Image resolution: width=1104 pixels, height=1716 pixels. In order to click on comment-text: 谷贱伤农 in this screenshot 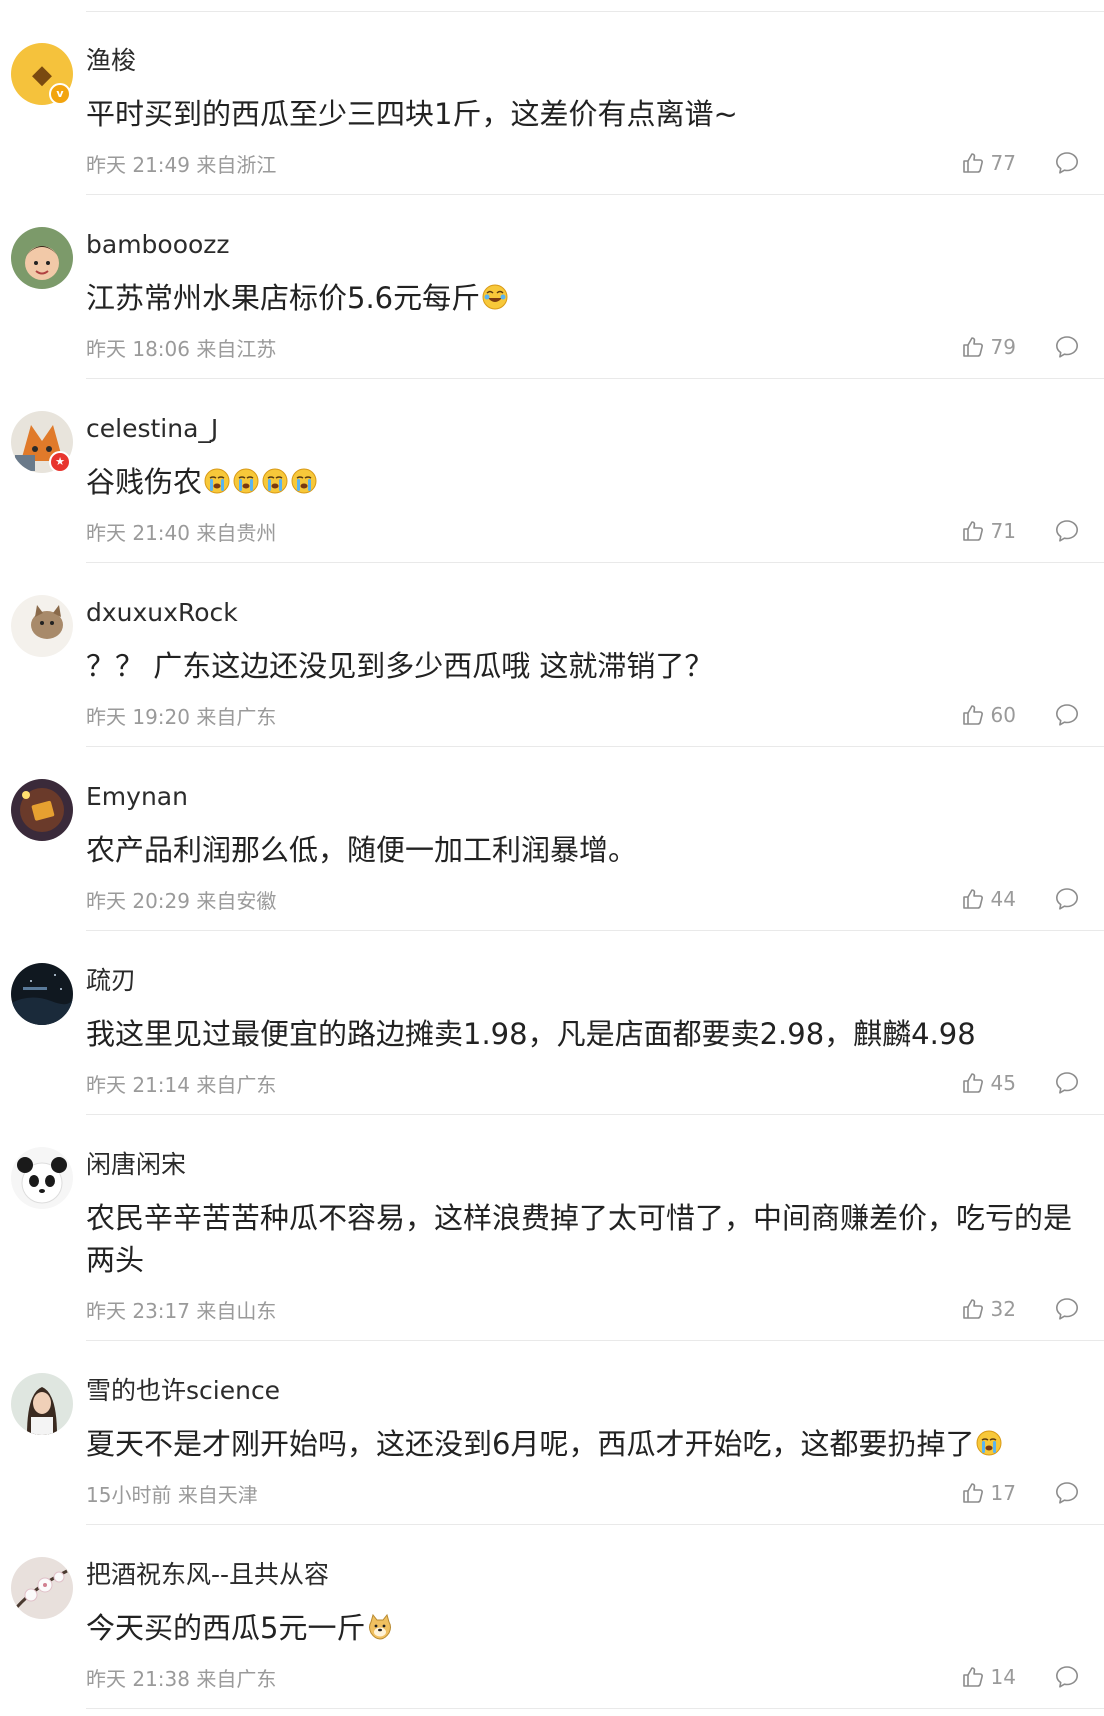, I will do `click(580, 482)`.